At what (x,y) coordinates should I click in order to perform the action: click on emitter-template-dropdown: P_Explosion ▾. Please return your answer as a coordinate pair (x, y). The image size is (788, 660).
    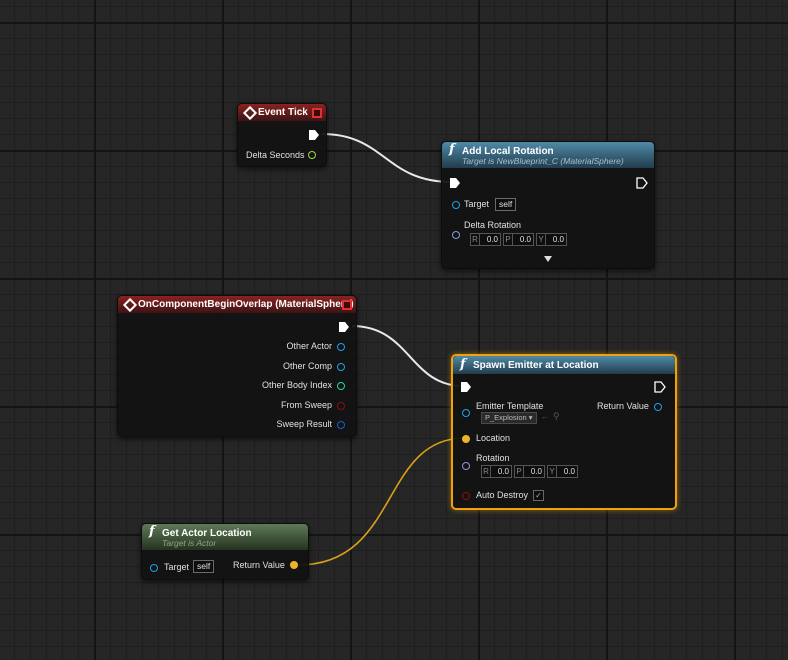
    Looking at the image, I should click on (509, 418).